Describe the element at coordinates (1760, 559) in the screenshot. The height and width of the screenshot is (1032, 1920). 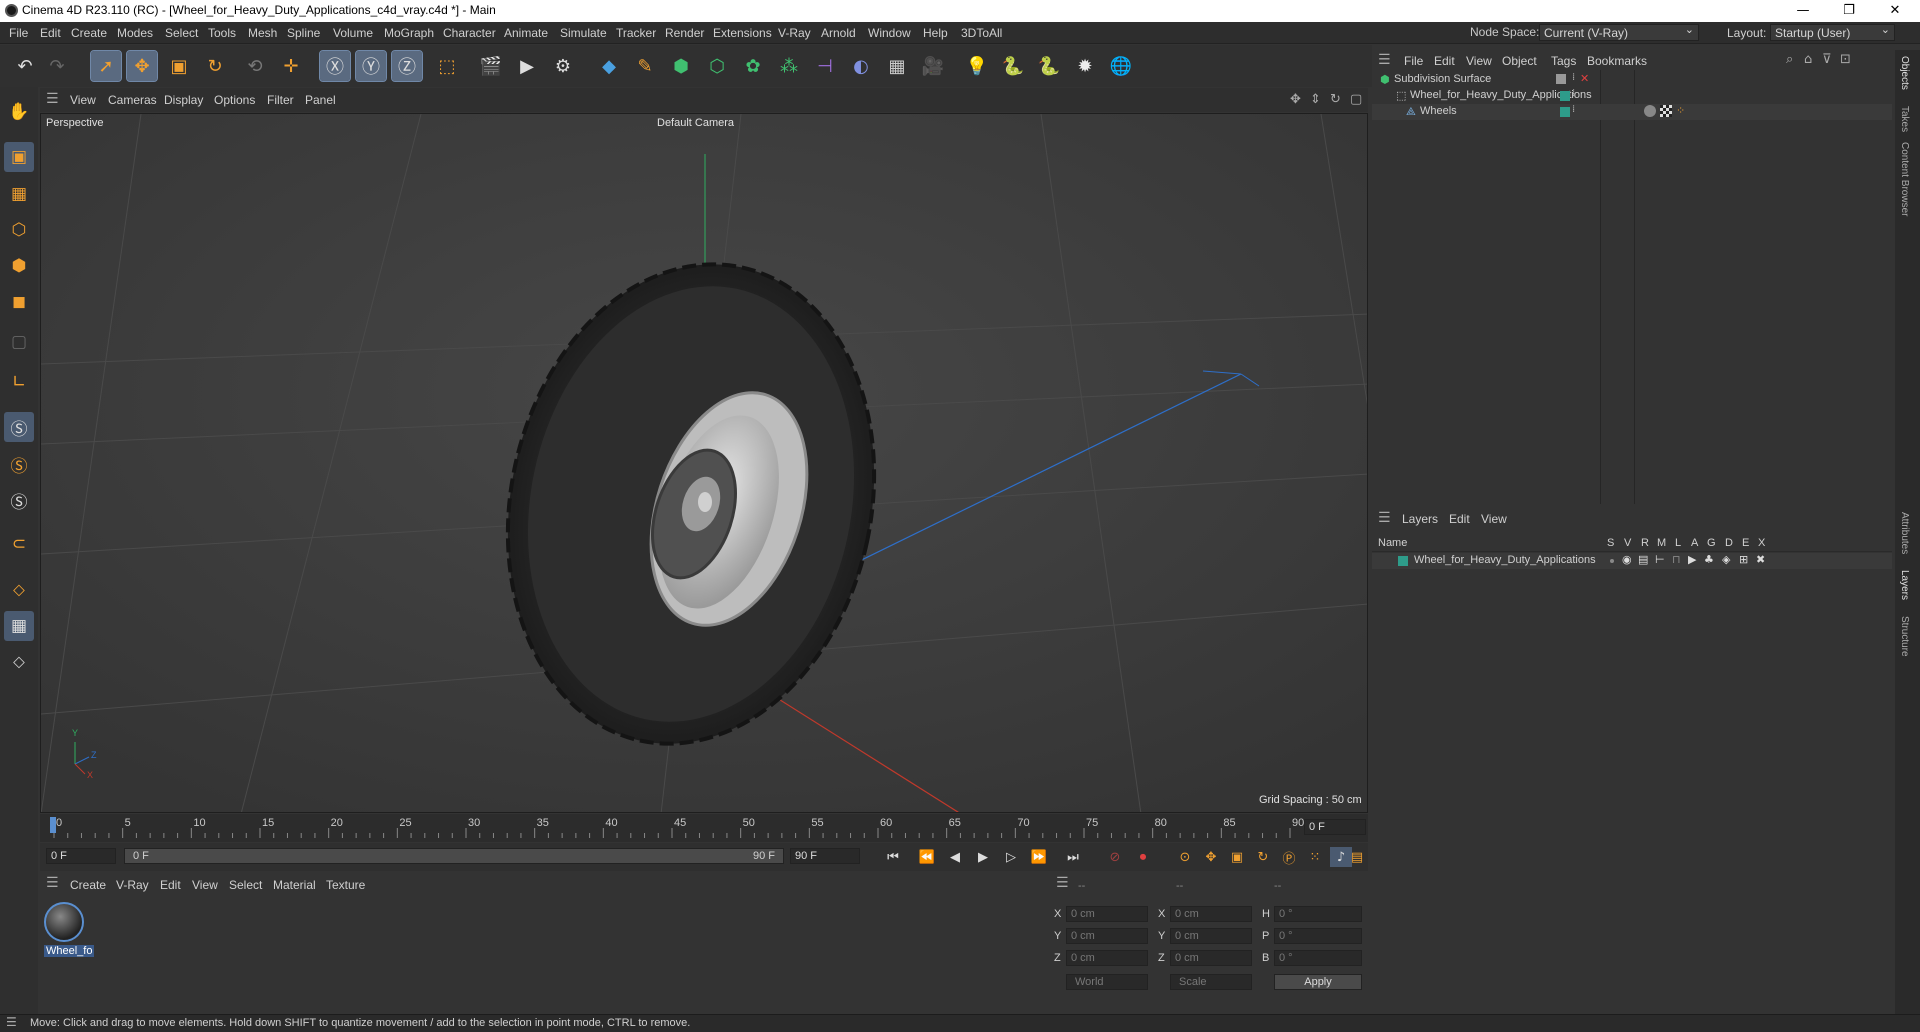
I see `xref-icon: ✖` at that location.